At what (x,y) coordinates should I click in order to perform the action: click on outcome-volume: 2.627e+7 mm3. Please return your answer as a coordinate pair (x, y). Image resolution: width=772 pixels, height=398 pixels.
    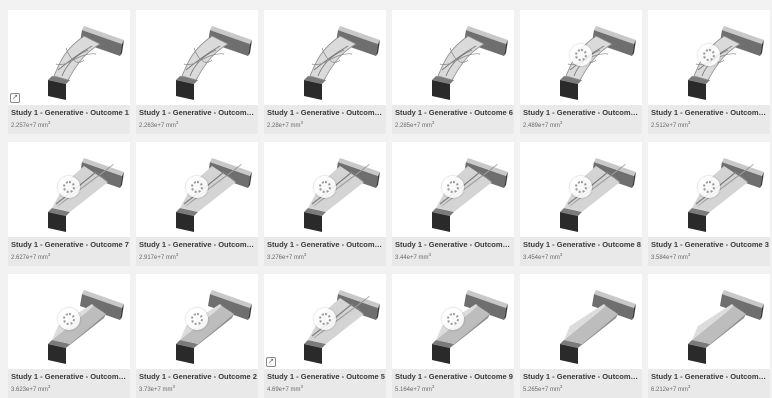
    Looking at the image, I should click on (70, 256).